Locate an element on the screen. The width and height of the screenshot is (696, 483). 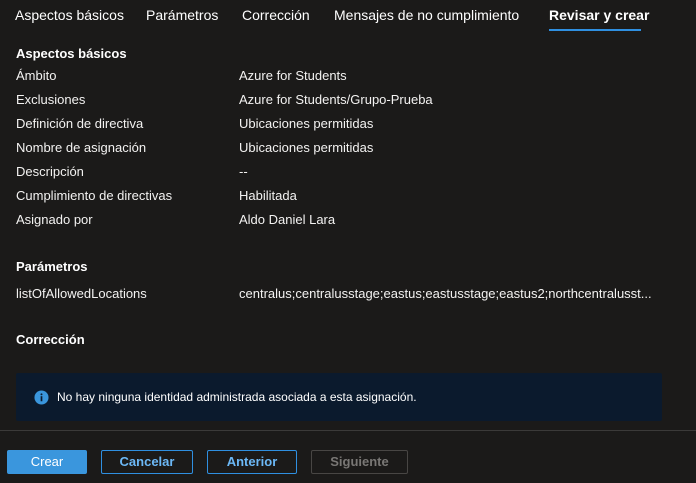
assignment-name-label: Nombre de asignación is located at coordinates (81, 147).